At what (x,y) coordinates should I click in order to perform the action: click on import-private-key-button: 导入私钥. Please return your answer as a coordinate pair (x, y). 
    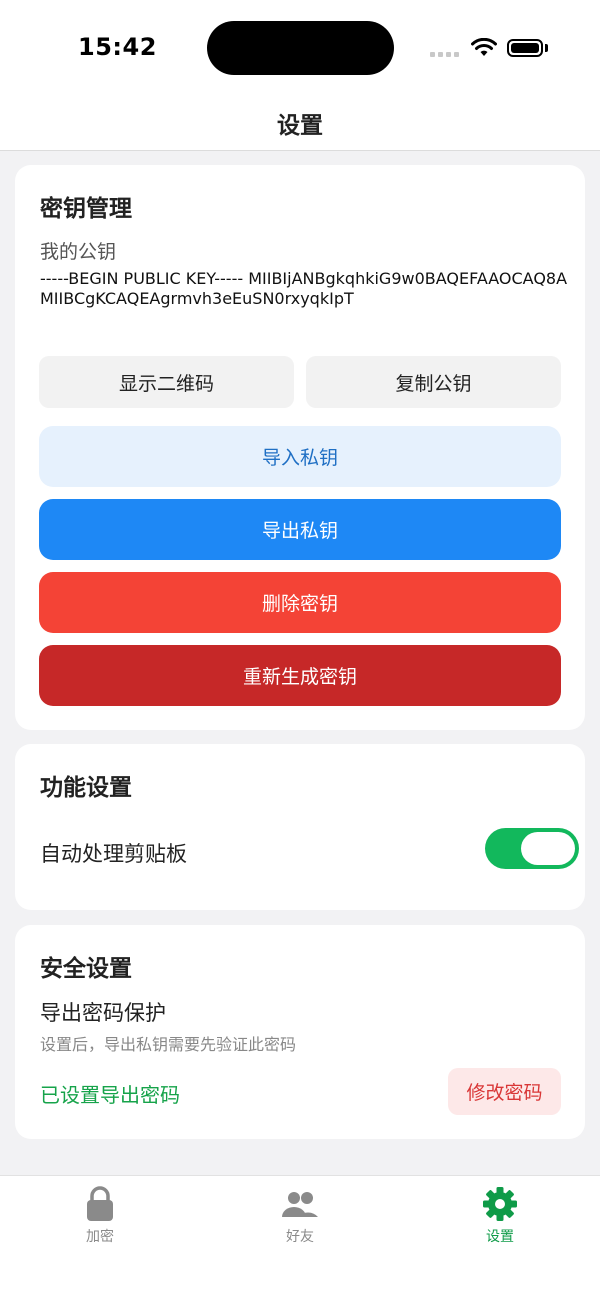
    Looking at the image, I should click on (300, 456).